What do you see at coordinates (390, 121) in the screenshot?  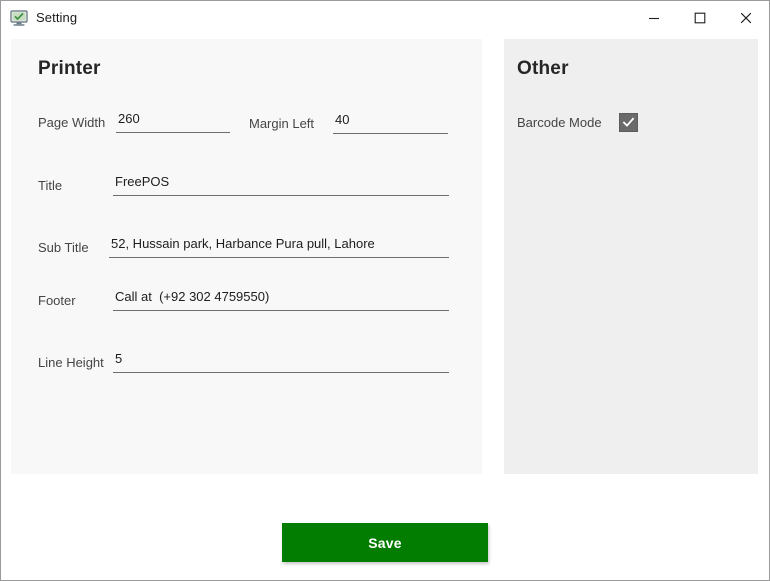 I see `margin-left-input` at bounding box center [390, 121].